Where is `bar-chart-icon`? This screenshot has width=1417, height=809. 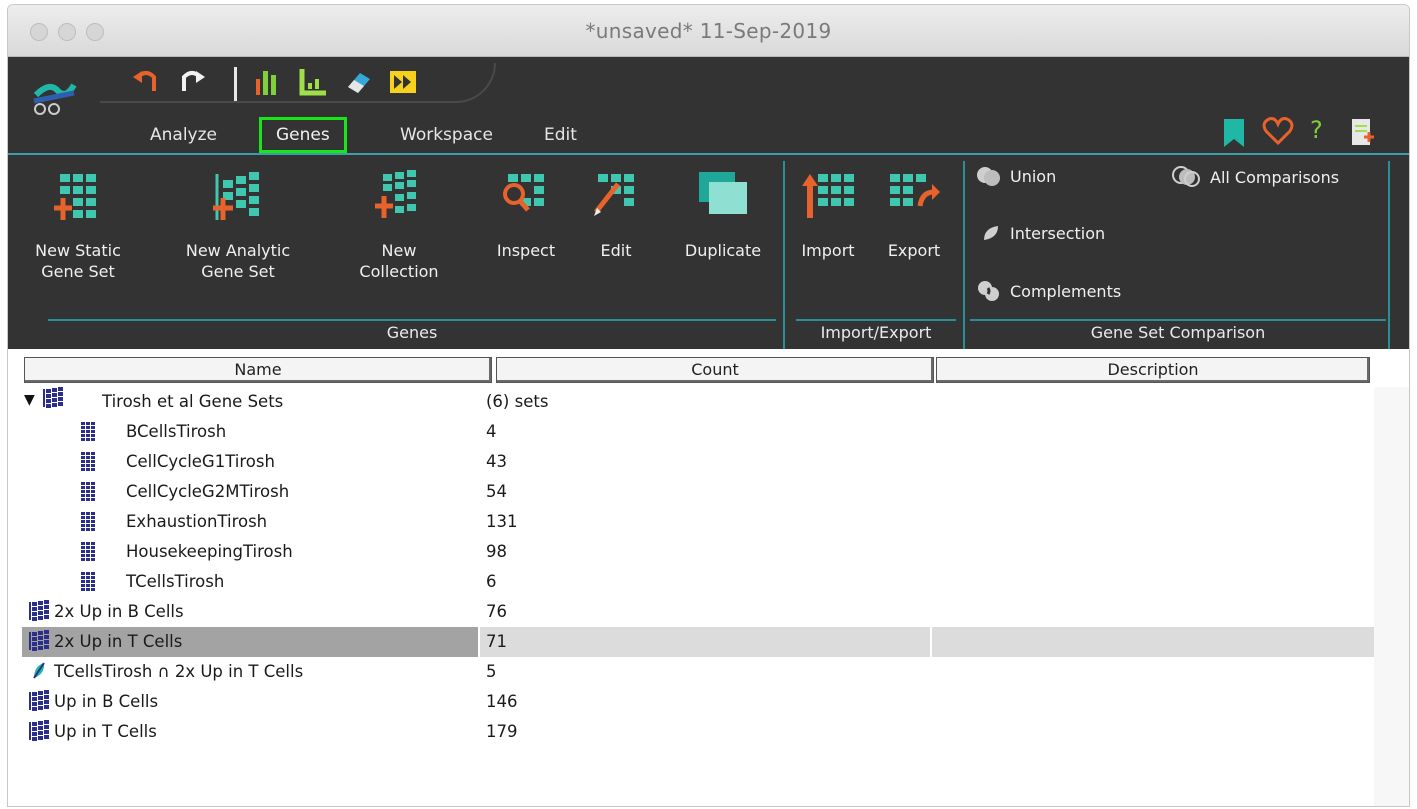 bar-chart-icon is located at coordinates (269, 82).